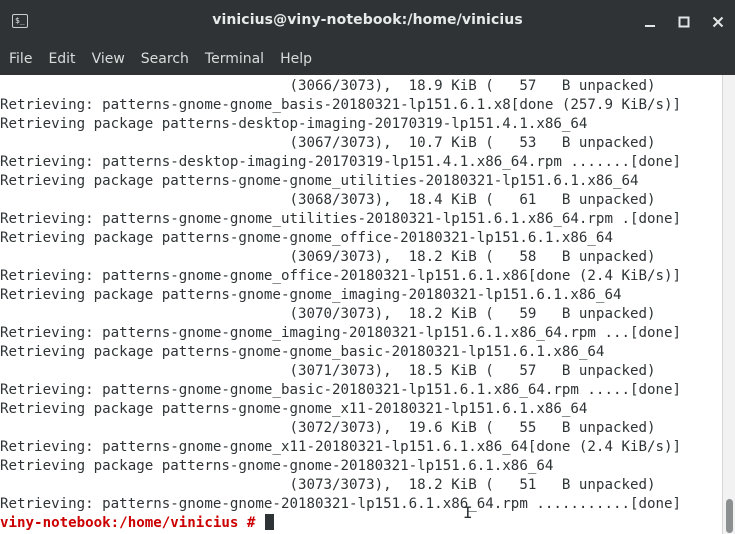  I want to click on prompt-line: viny-notebook:/home/vinicius #, so click(361, 523).